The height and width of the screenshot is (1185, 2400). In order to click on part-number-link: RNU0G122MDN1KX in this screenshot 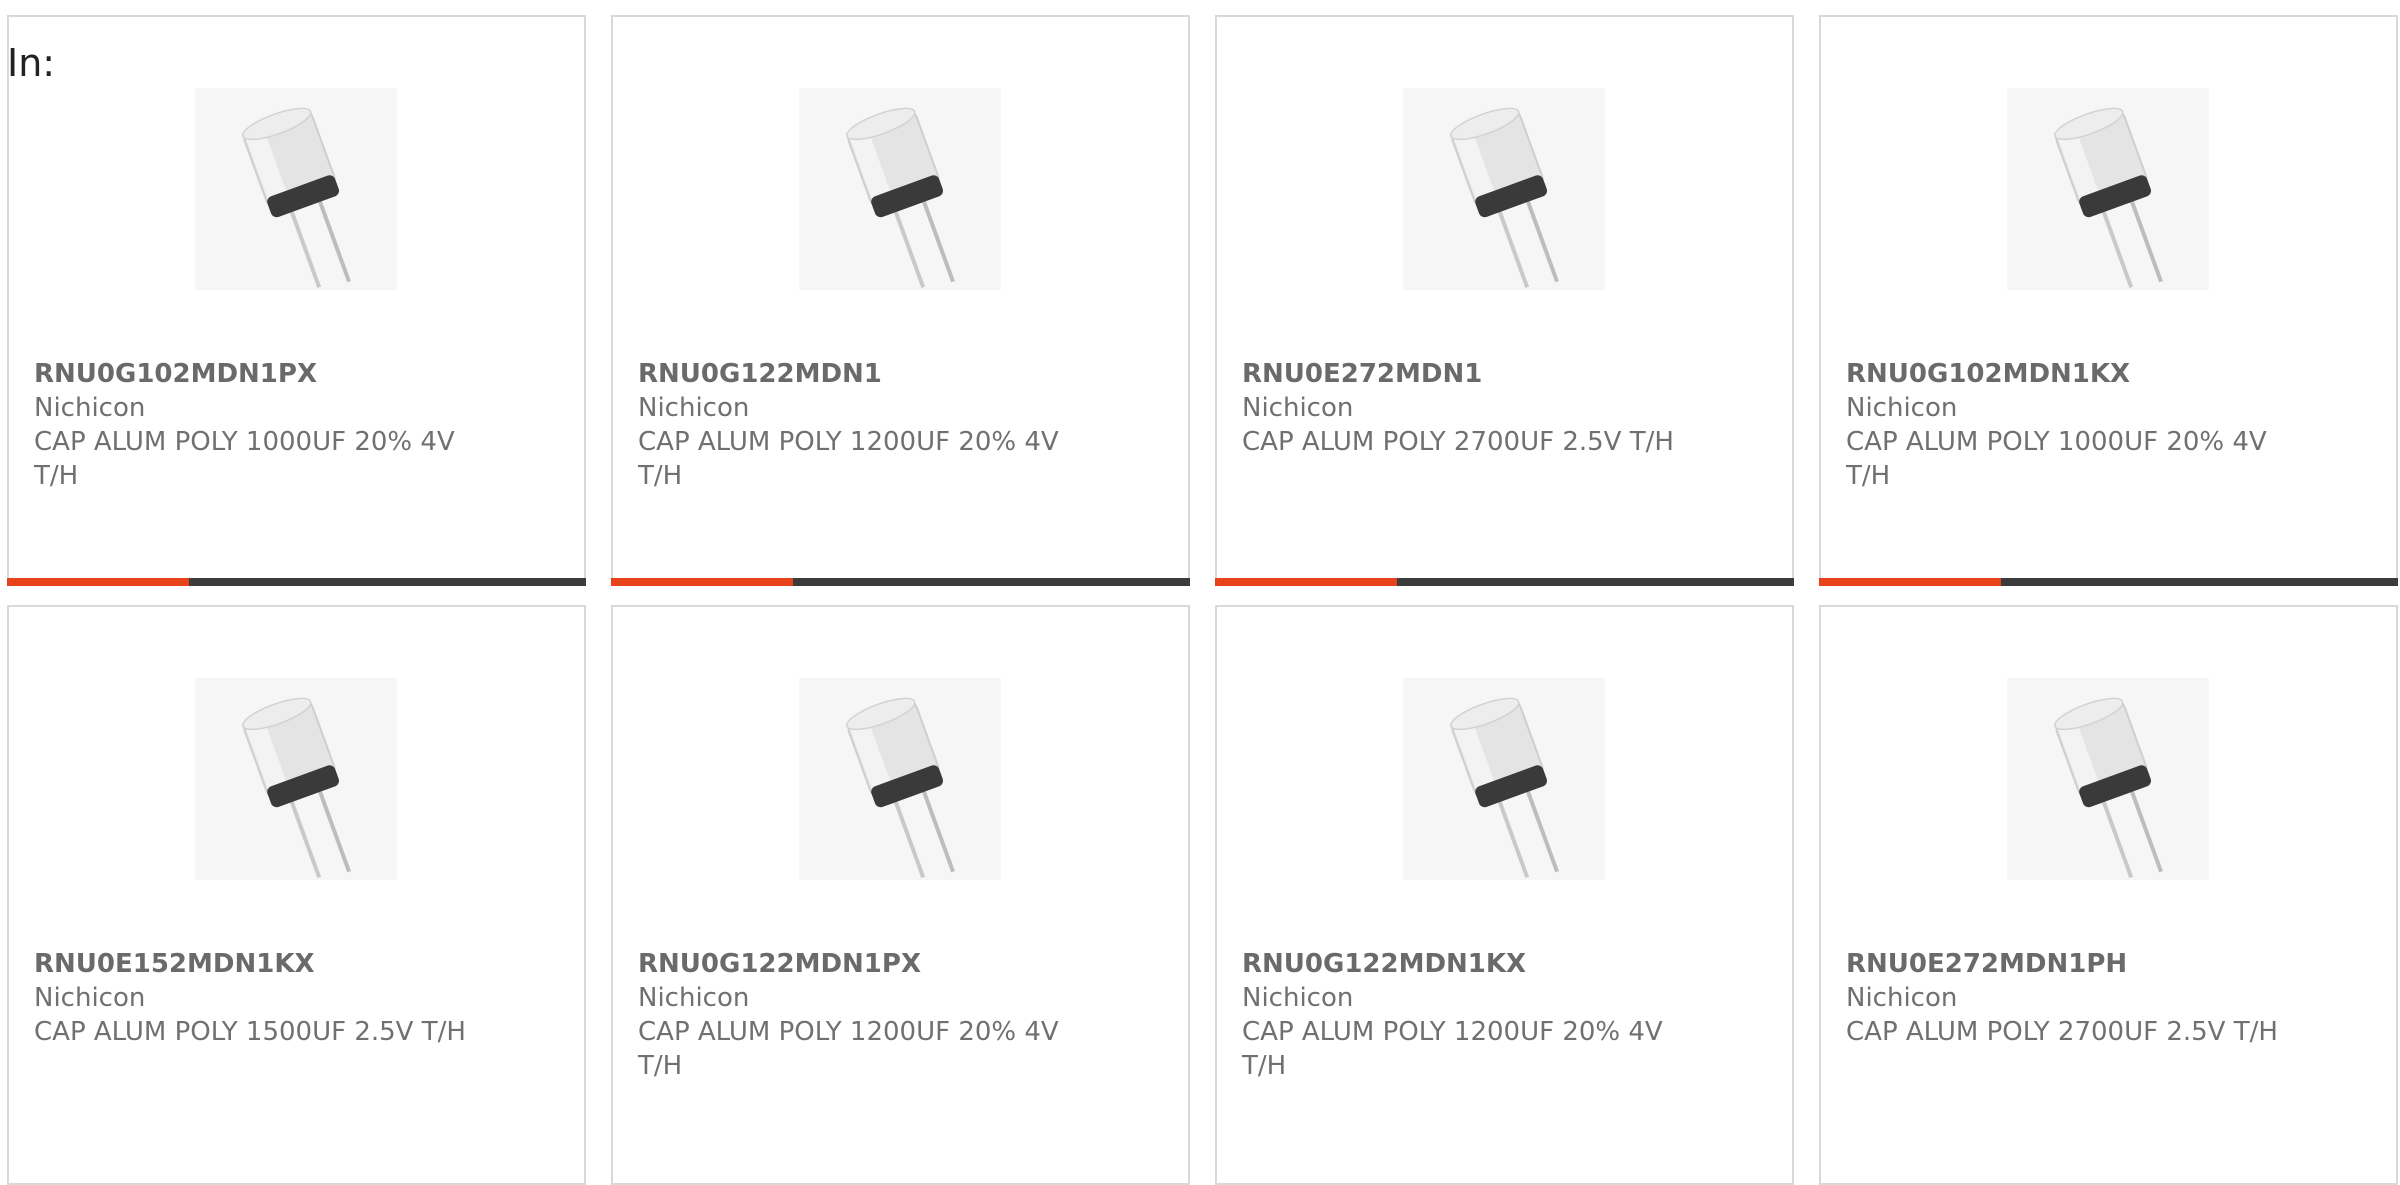, I will do `click(1507, 964)`.